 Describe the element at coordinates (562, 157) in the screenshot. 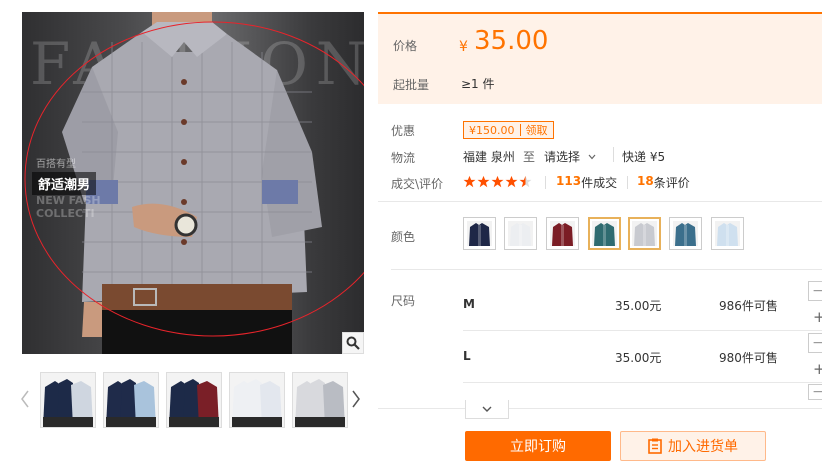

I see `destination-select-value: 请选择` at that location.